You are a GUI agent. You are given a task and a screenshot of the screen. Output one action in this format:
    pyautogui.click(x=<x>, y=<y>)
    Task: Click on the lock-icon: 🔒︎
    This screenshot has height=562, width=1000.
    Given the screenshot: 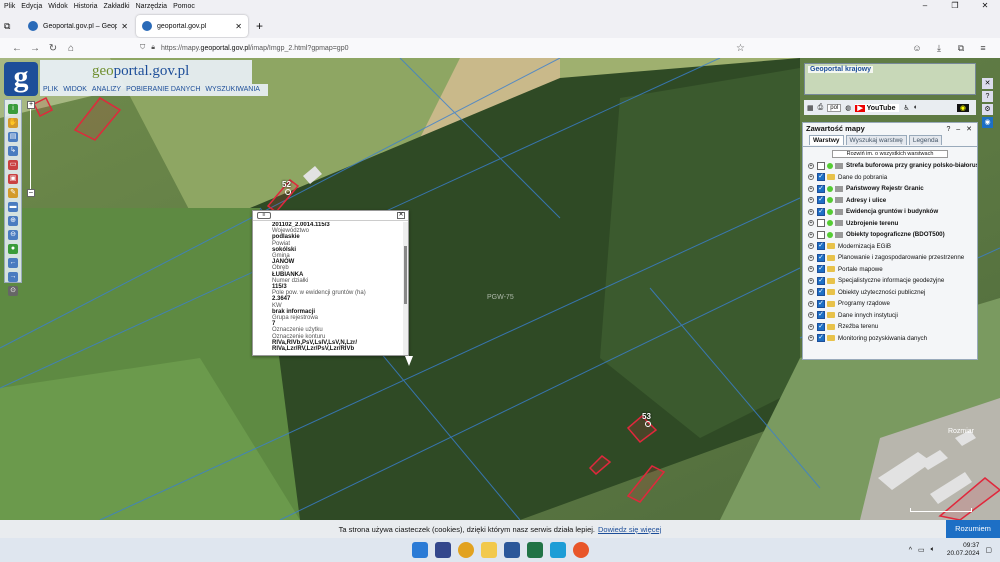 What is the action you would take?
    pyautogui.click(x=153, y=48)
    